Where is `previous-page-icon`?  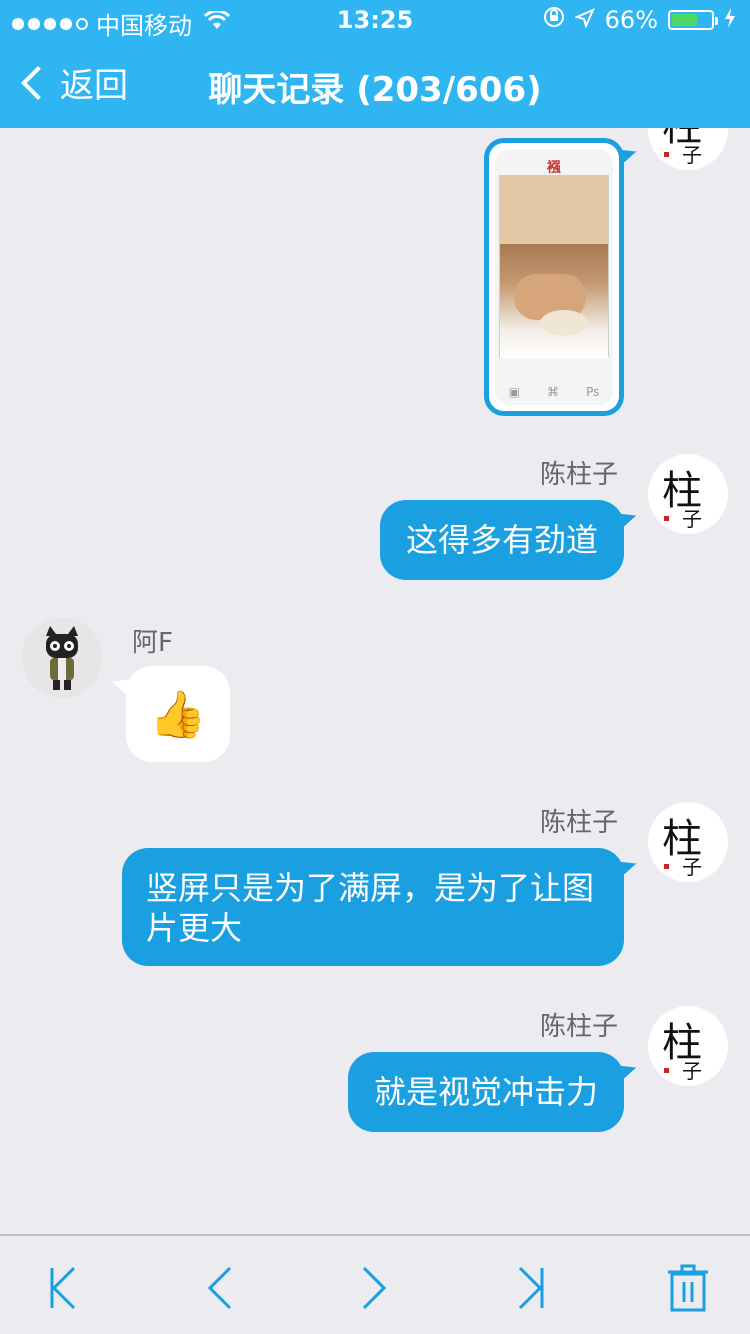 previous-page-icon is located at coordinates (219, 1288).